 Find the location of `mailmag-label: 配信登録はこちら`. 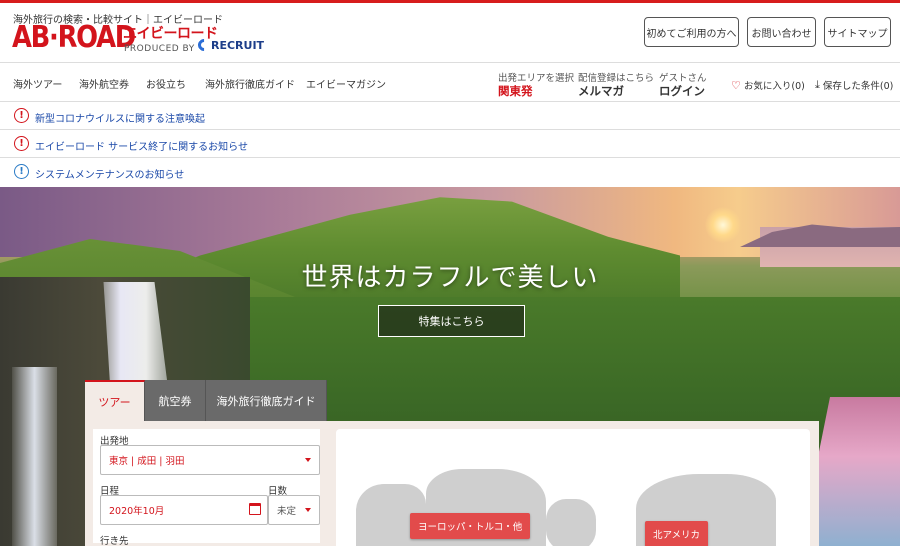

mailmag-label: 配信登録はこちら is located at coordinates (616, 78).